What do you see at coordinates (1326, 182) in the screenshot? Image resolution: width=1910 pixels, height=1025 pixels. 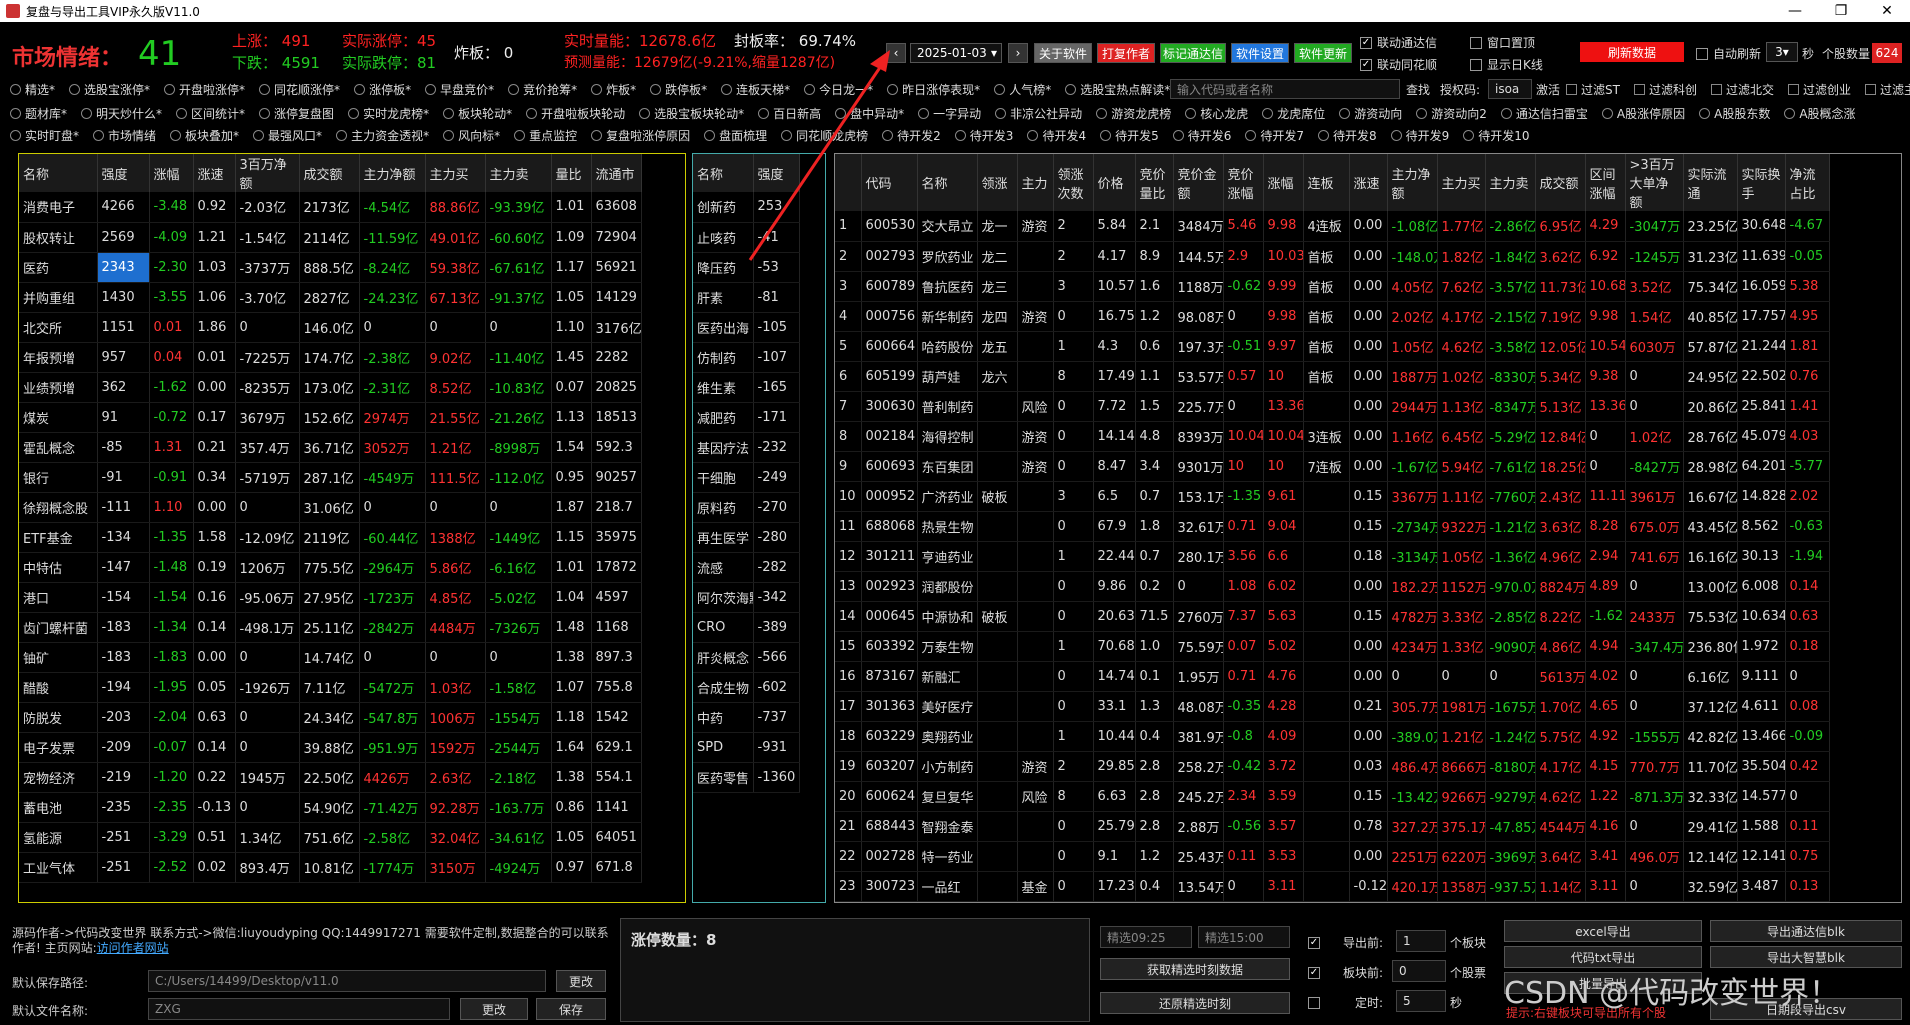 I see `column-header: 连板` at bounding box center [1326, 182].